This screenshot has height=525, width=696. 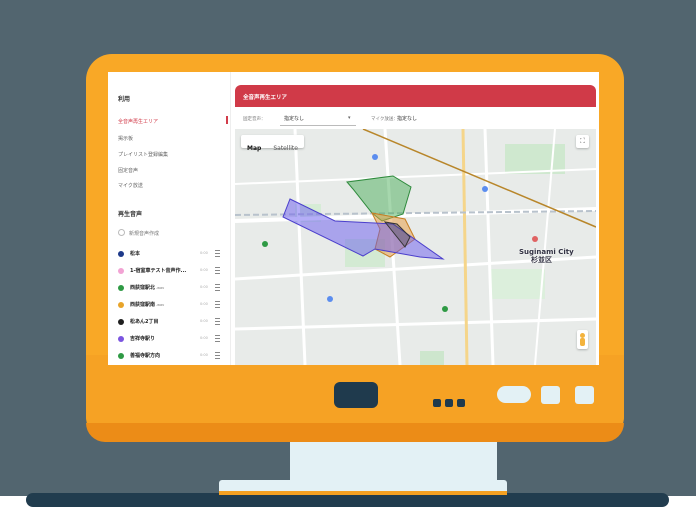 What do you see at coordinates (285, 148) in the screenshot?
I see `map-type-satellite: Satellite` at bounding box center [285, 148].